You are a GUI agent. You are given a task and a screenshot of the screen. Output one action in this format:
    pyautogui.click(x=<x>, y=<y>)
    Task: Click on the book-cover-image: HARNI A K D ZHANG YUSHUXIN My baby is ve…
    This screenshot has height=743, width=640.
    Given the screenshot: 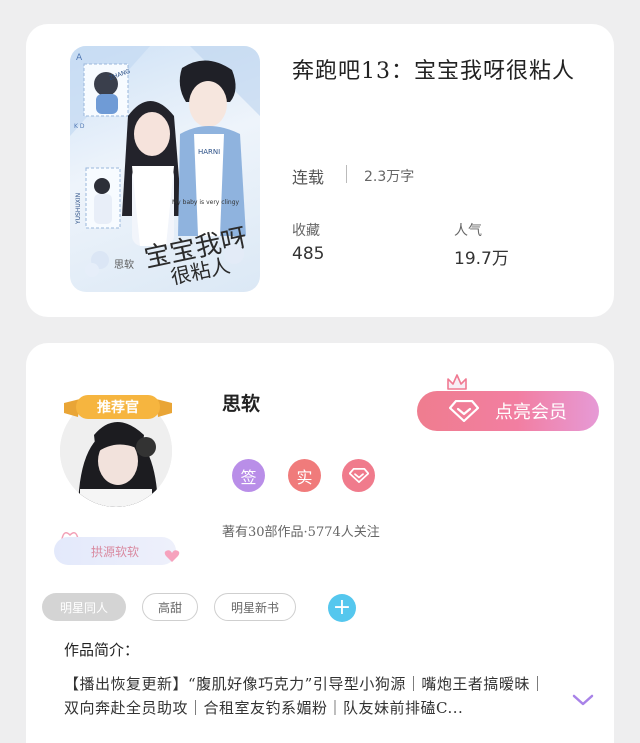 What is the action you would take?
    pyautogui.click(x=165, y=169)
    